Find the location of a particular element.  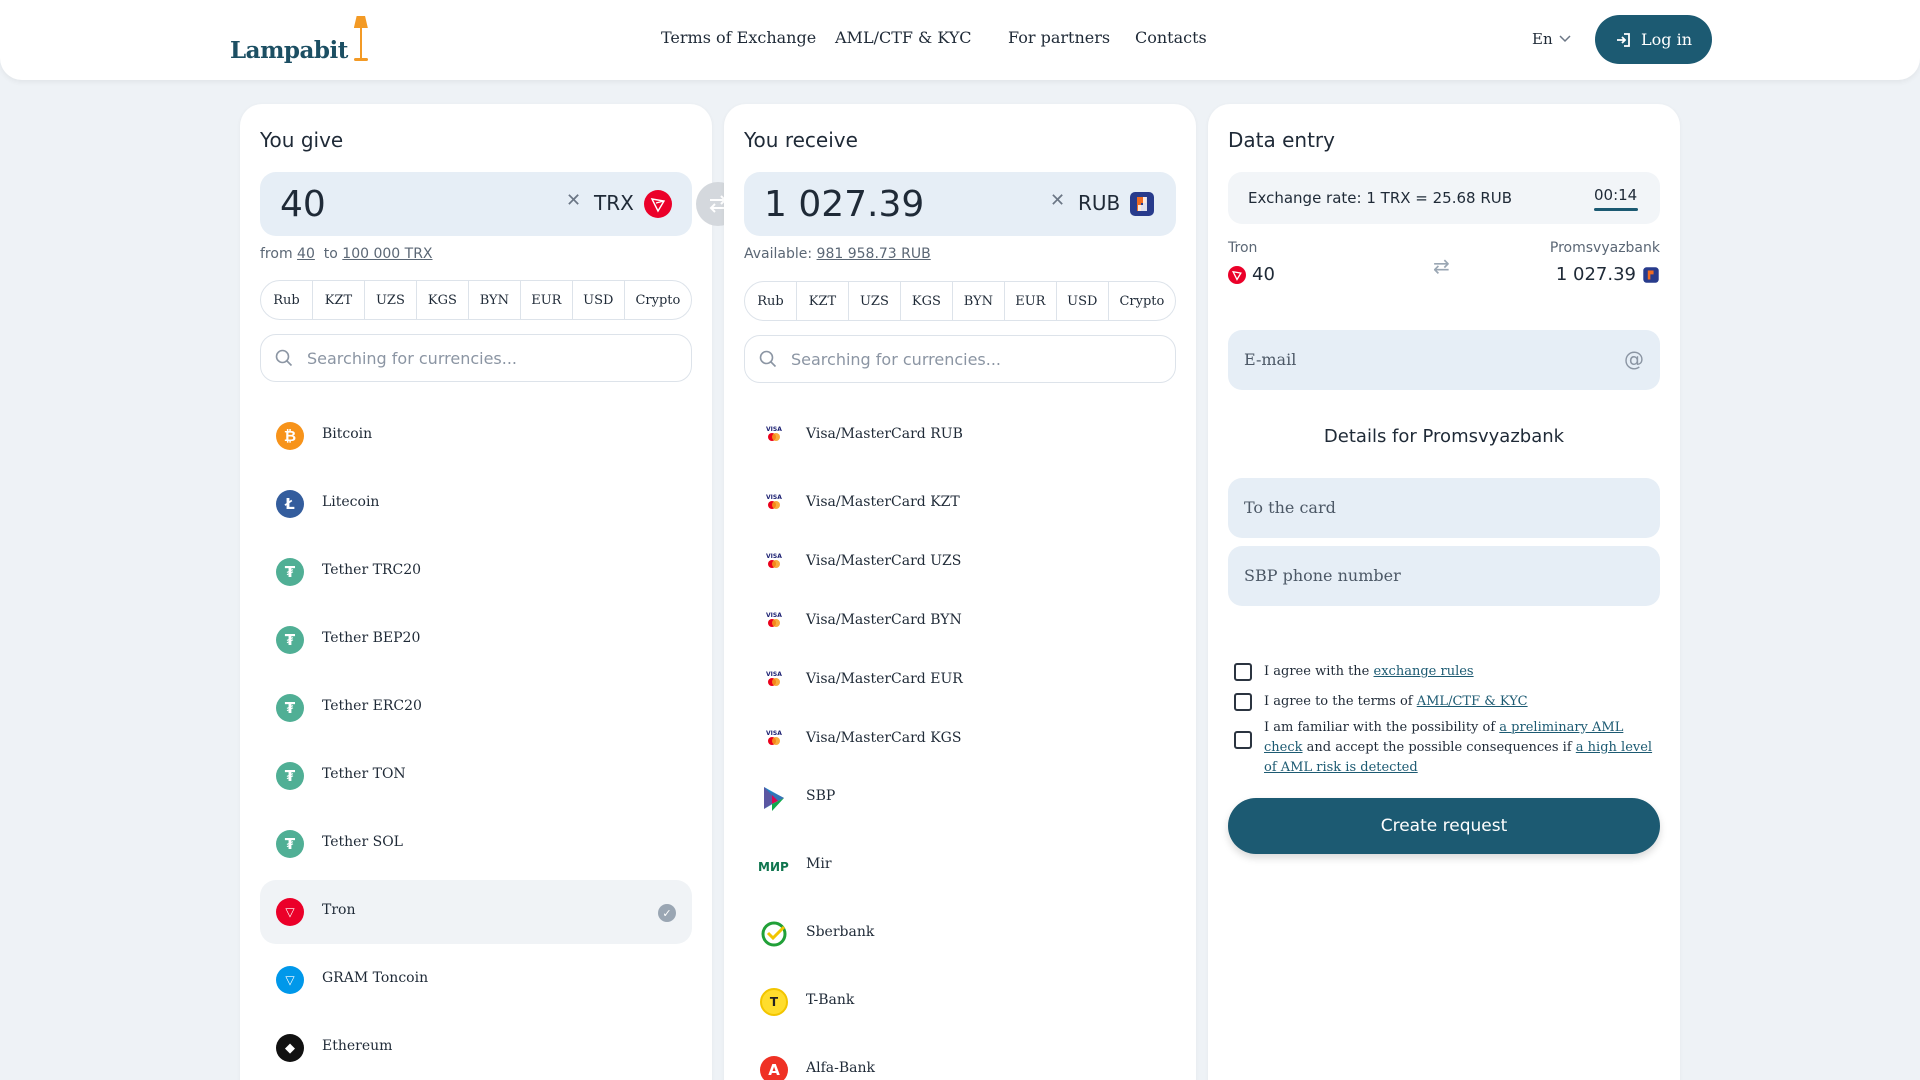

list-item: SBP is located at coordinates (960, 798).